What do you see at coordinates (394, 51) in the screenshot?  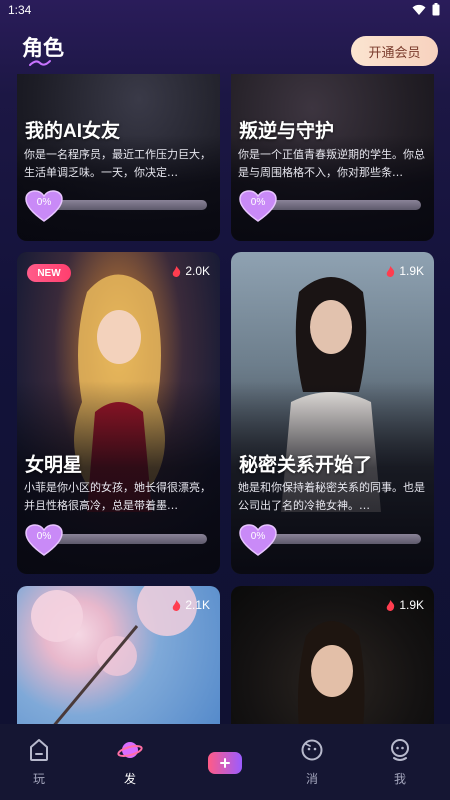 I see `vip-button: 开通会员` at bounding box center [394, 51].